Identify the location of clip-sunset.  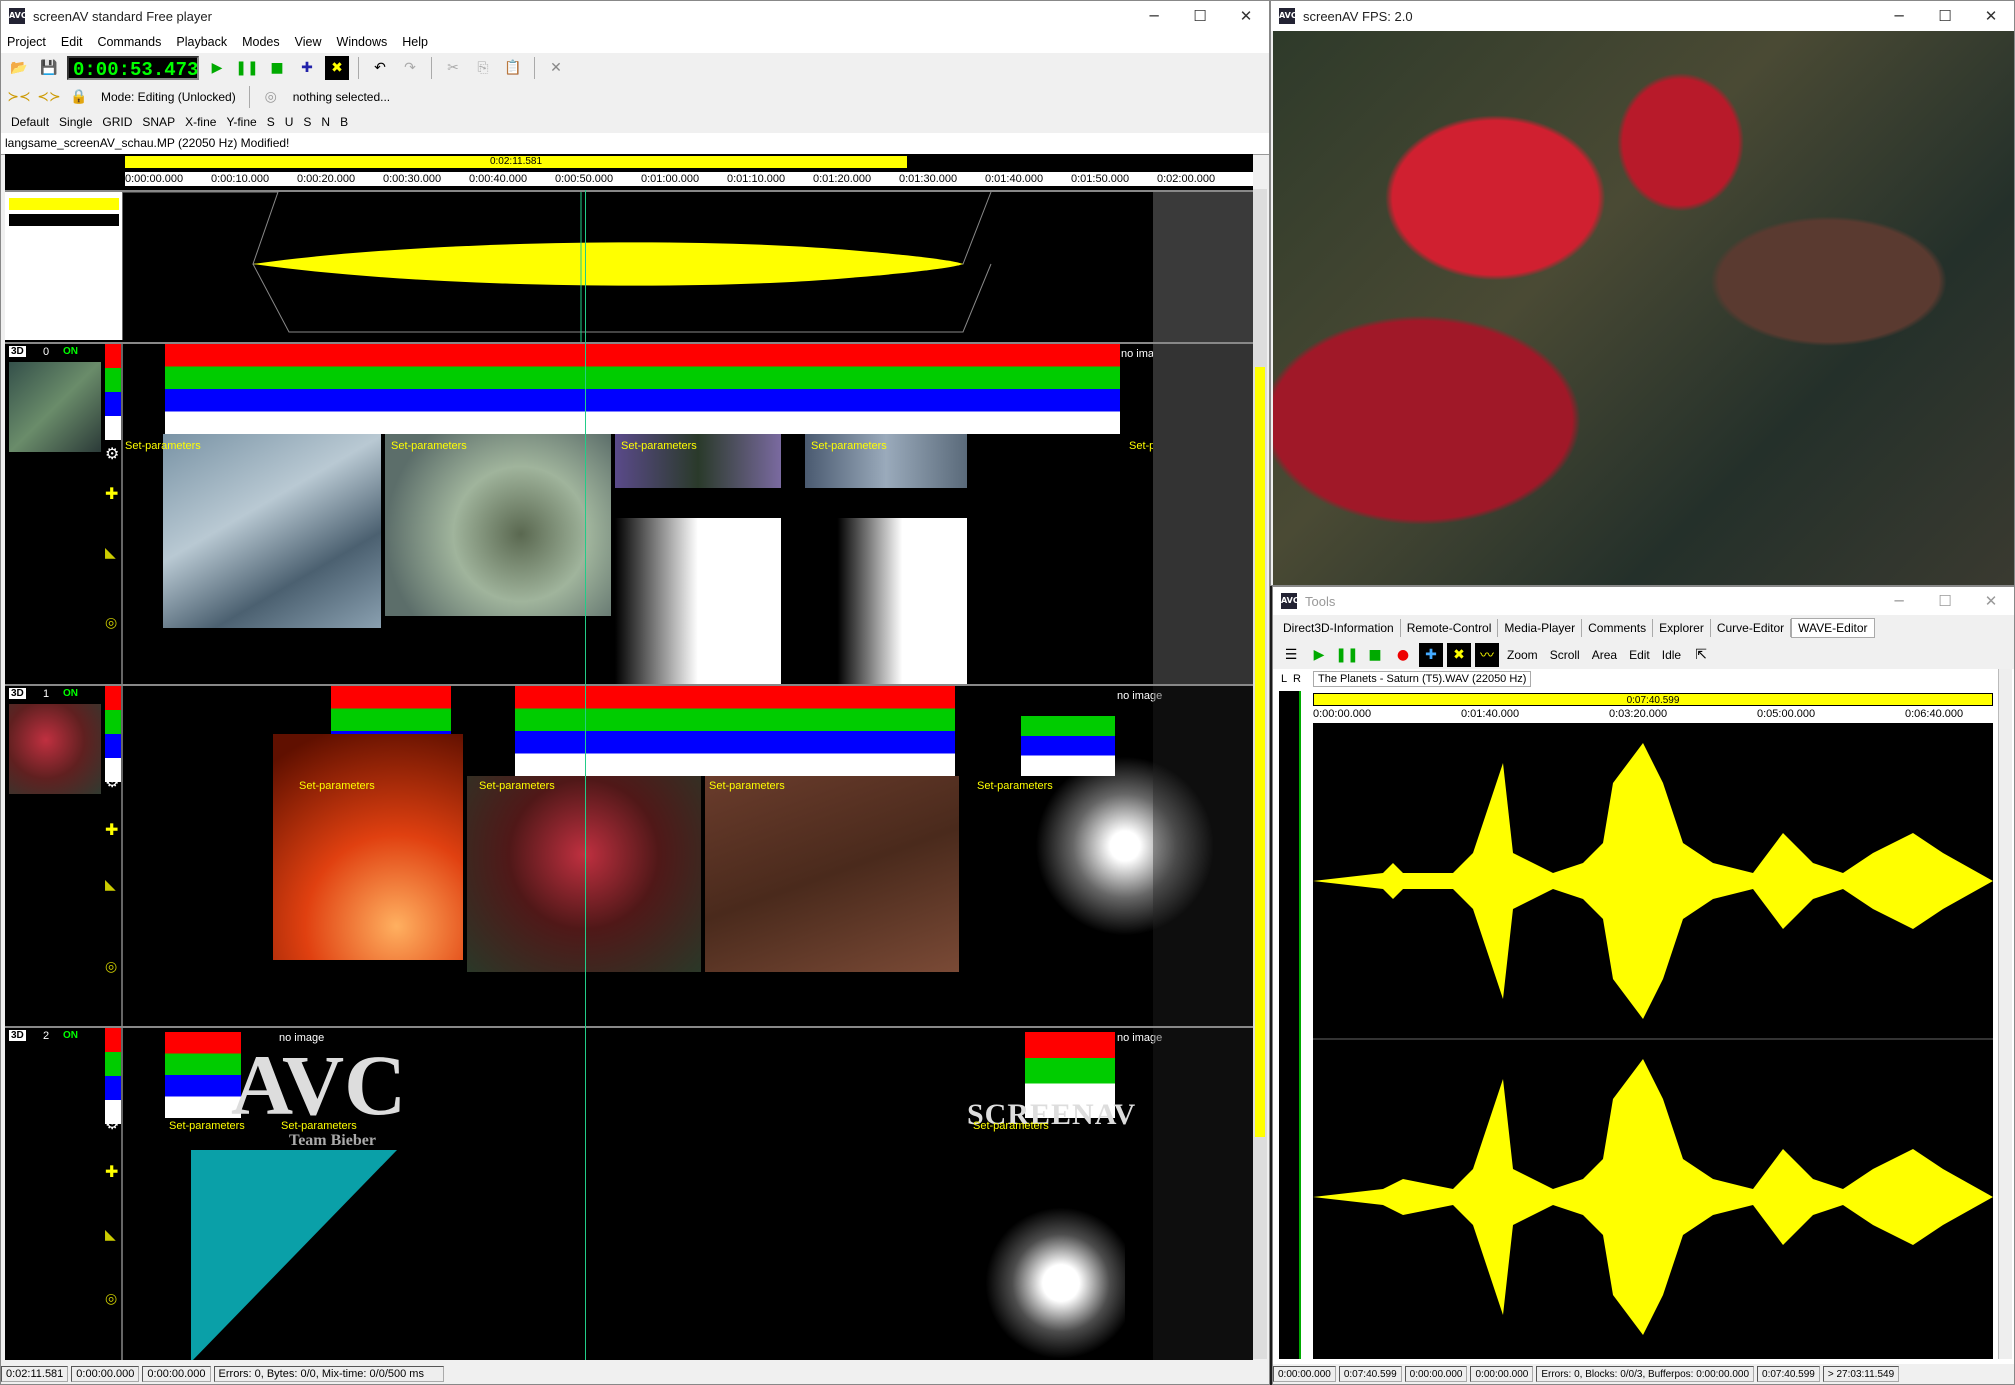
(368, 847).